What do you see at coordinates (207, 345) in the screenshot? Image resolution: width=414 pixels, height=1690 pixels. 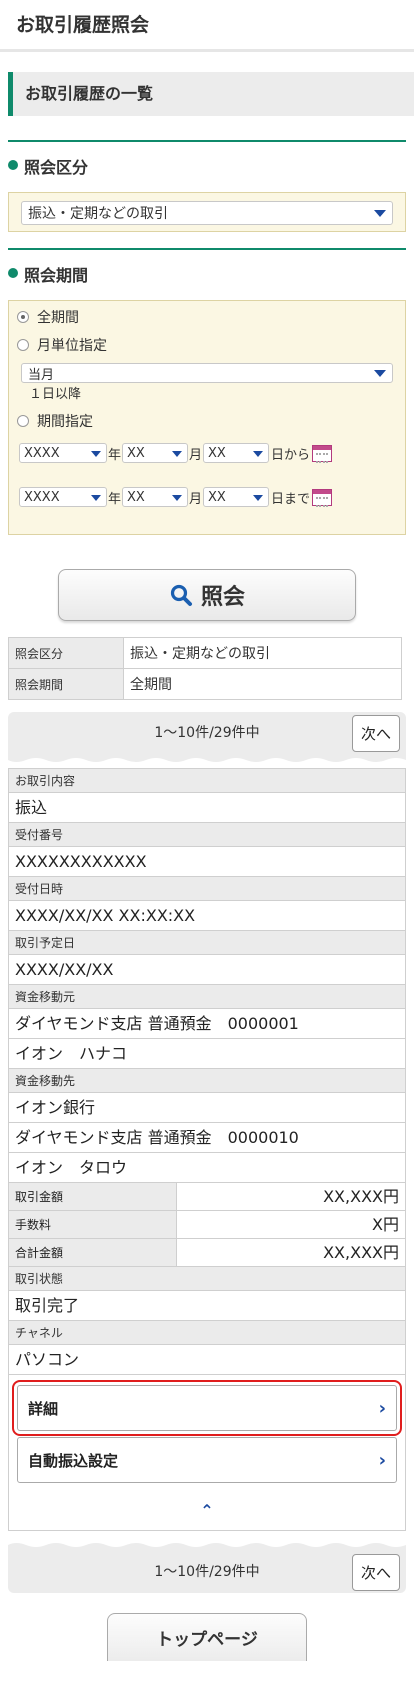 I see `radio-monthly: 月単位指定` at bounding box center [207, 345].